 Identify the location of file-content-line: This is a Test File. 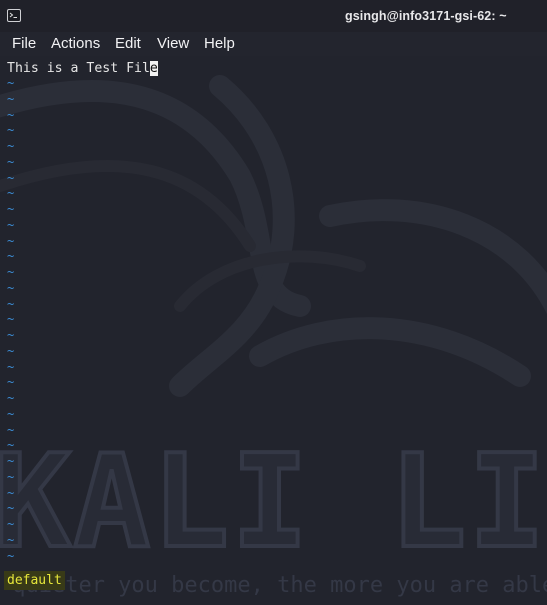
(82, 68).